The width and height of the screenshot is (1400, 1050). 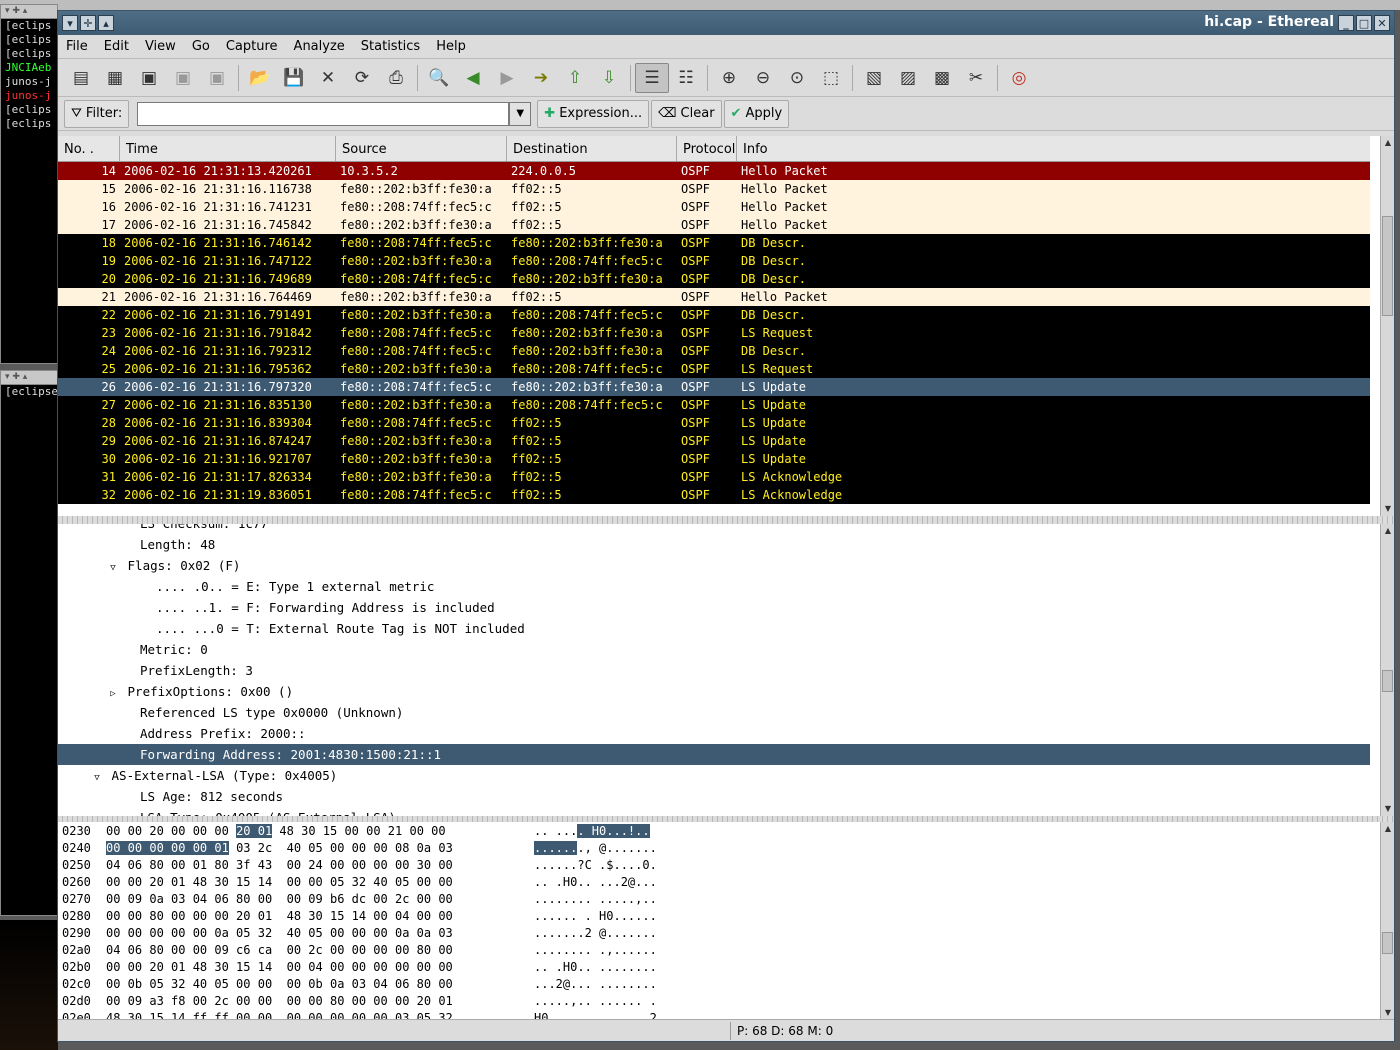 What do you see at coordinates (106, 23) in the screenshot?
I see `raise-icon: ▴` at bounding box center [106, 23].